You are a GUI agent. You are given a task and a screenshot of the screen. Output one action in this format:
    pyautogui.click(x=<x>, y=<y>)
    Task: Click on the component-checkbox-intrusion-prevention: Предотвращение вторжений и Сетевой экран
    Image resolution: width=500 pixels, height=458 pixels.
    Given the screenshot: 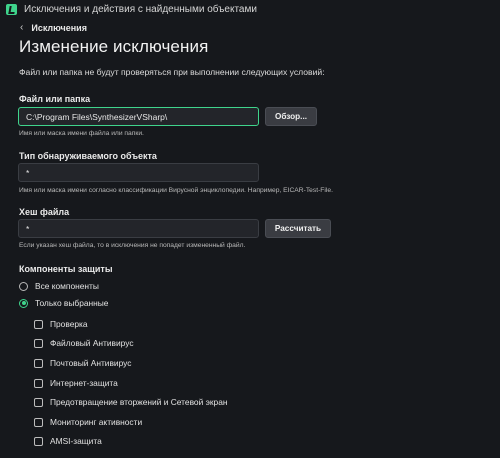 What is the action you would take?
    pyautogui.click(x=130, y=402)
    